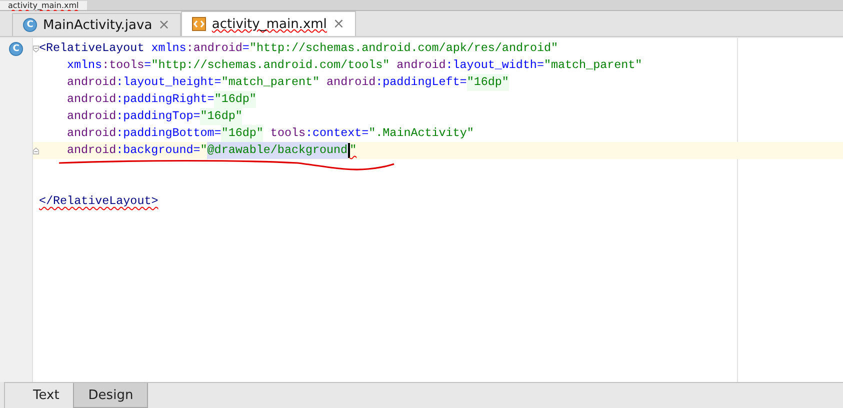  What do you see at coordinates (30, 25) in the screenshot?
I see `class-icon: C` at bounding box center [30, 25].